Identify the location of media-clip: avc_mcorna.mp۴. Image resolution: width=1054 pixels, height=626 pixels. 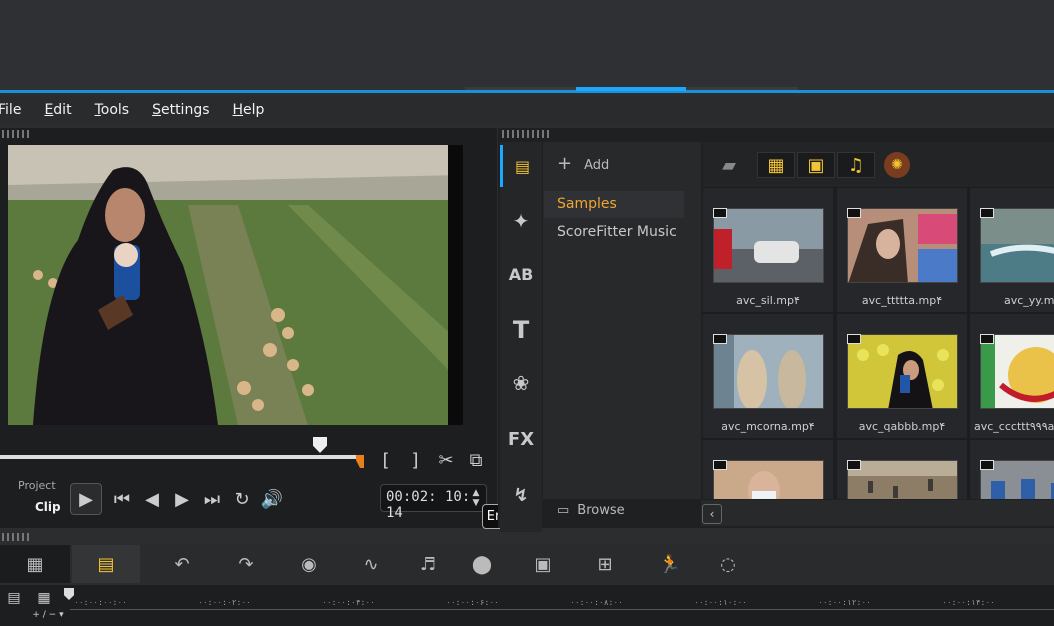
(768, 376).